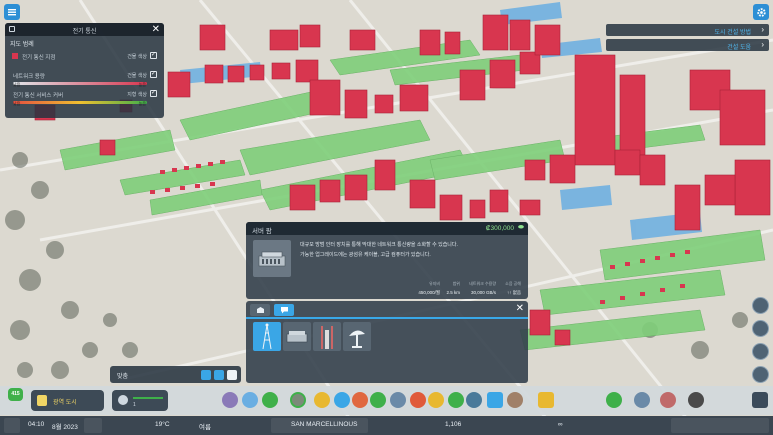 The width and height of the screenshot is (773, 435). What do you see at coordinates (322, 400) in the screenshot?
I see `electricity-icon` at bounding box center [322, 400].